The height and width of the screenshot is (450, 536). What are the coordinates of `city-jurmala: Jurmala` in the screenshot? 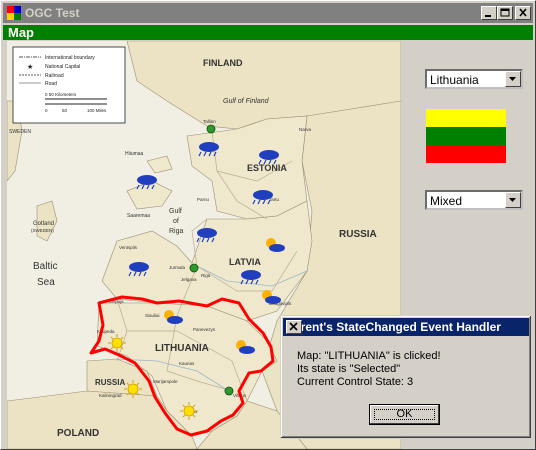 It's located at (177, 267).